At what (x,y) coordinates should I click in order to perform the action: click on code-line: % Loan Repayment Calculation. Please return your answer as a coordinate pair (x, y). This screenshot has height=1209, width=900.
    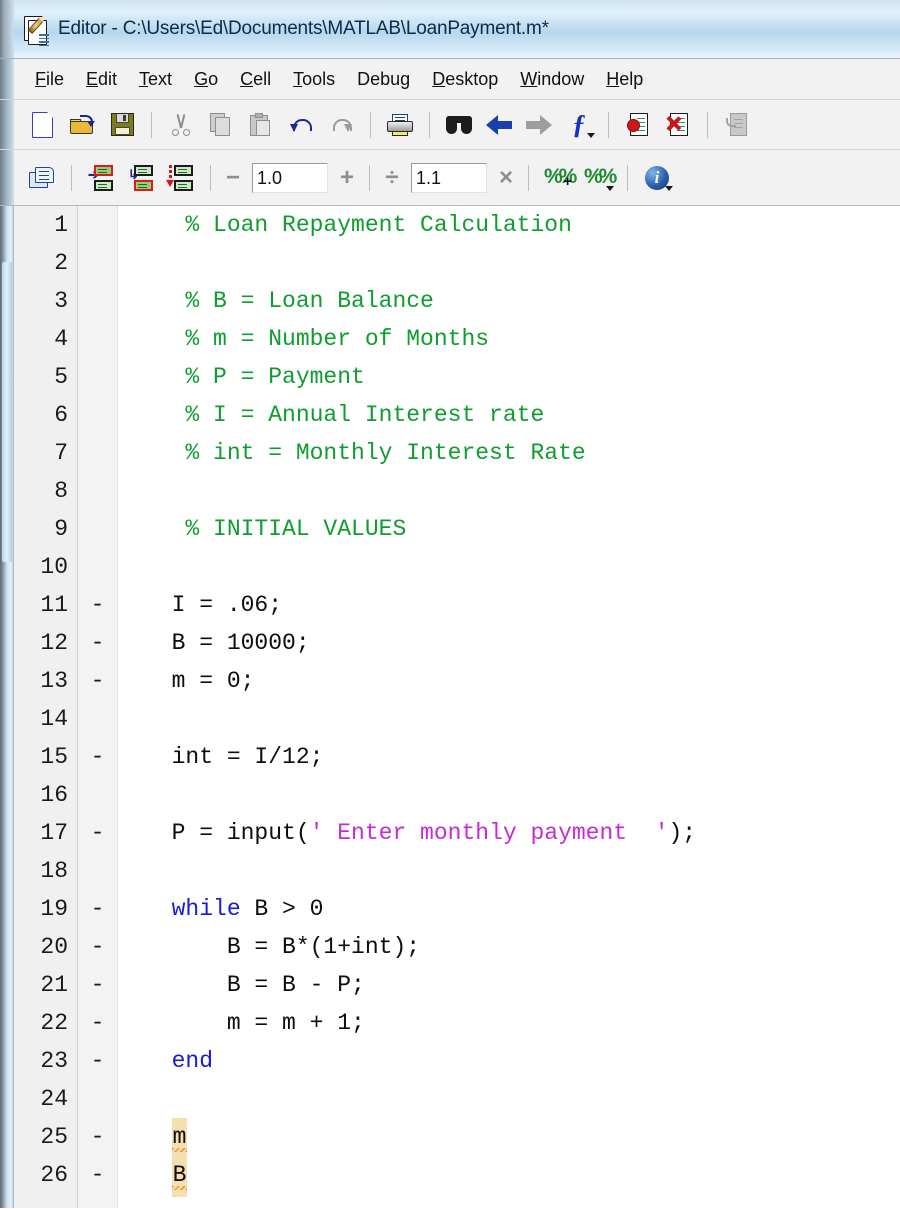
    Looking at the image, I should click on (509, 225).